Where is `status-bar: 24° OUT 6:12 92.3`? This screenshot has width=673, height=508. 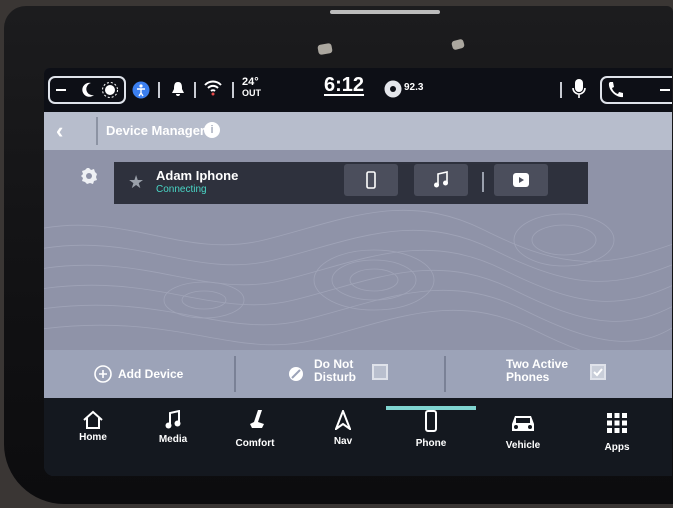 status-bar: 24° OUT 6:12 92.3 is located at coordinates (358, 90).